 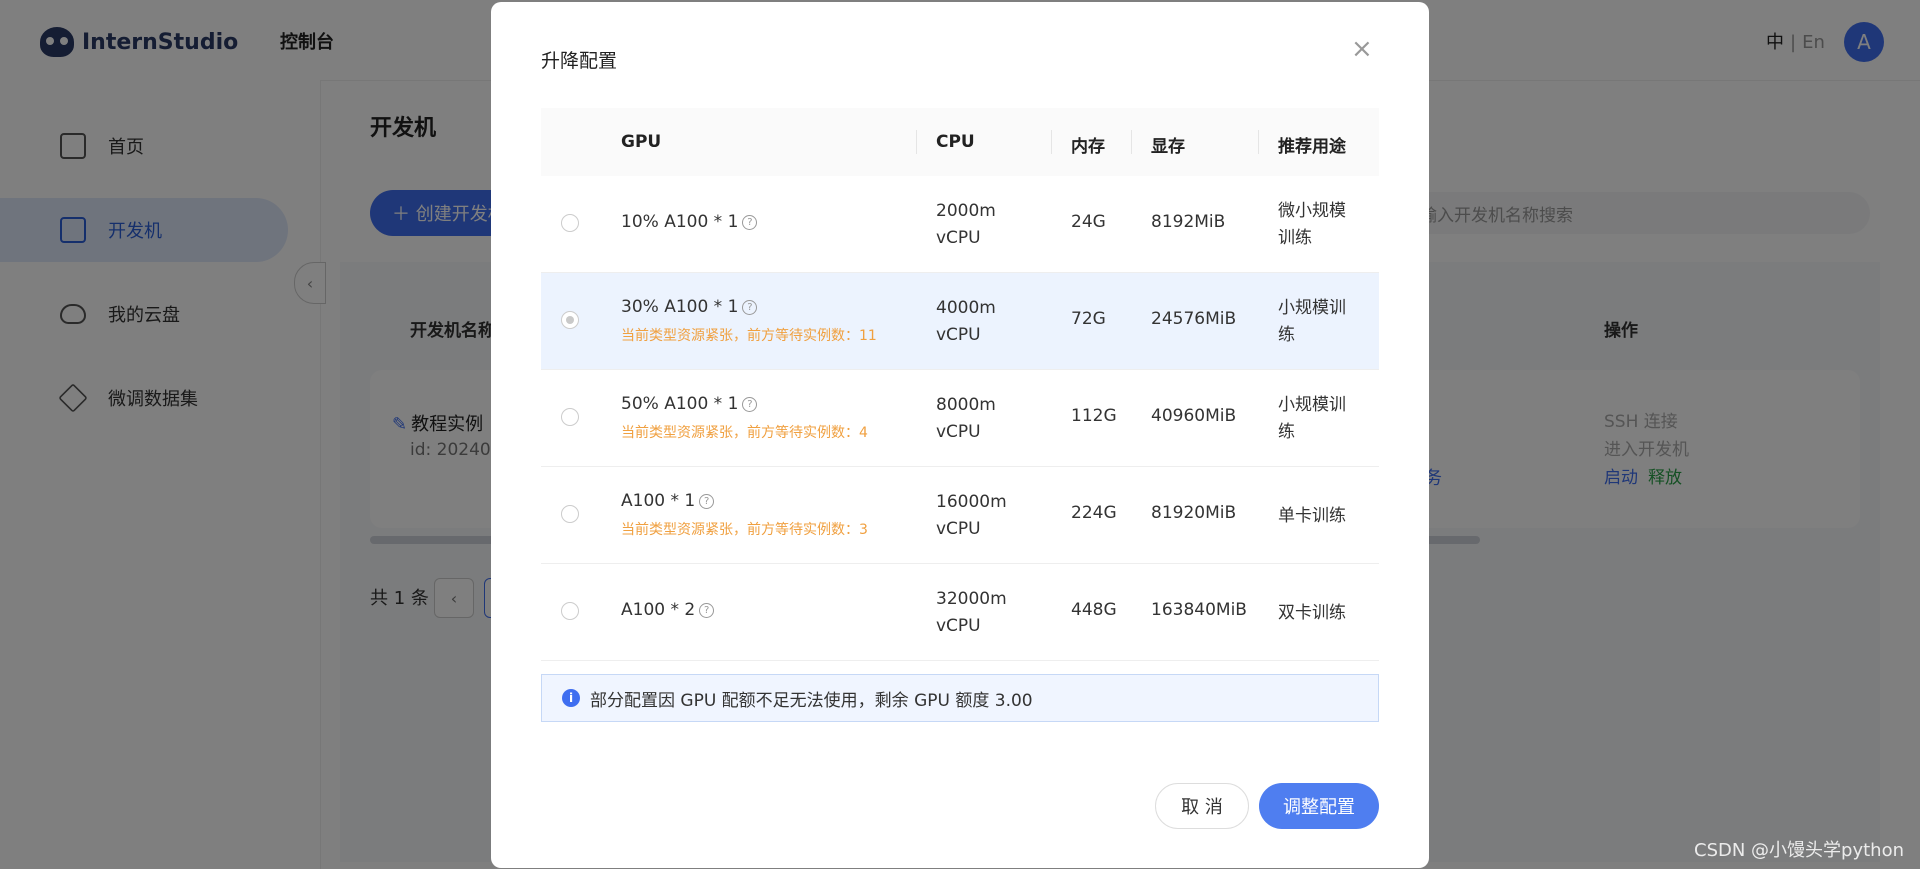 What do you see at coordinates (1094, 416) in the screenshot?
I see `mem-spec: 112G` at bounding box center [1094, 416].